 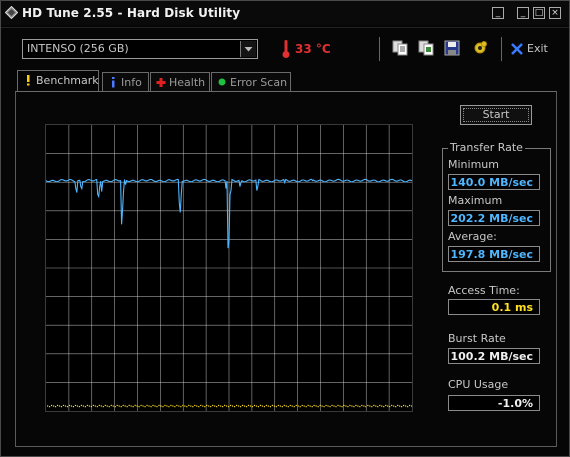 What do you see at coordinates (286, 49) in the screenshot?
I see `thermometer-icon` at bounding box center [286, 49].